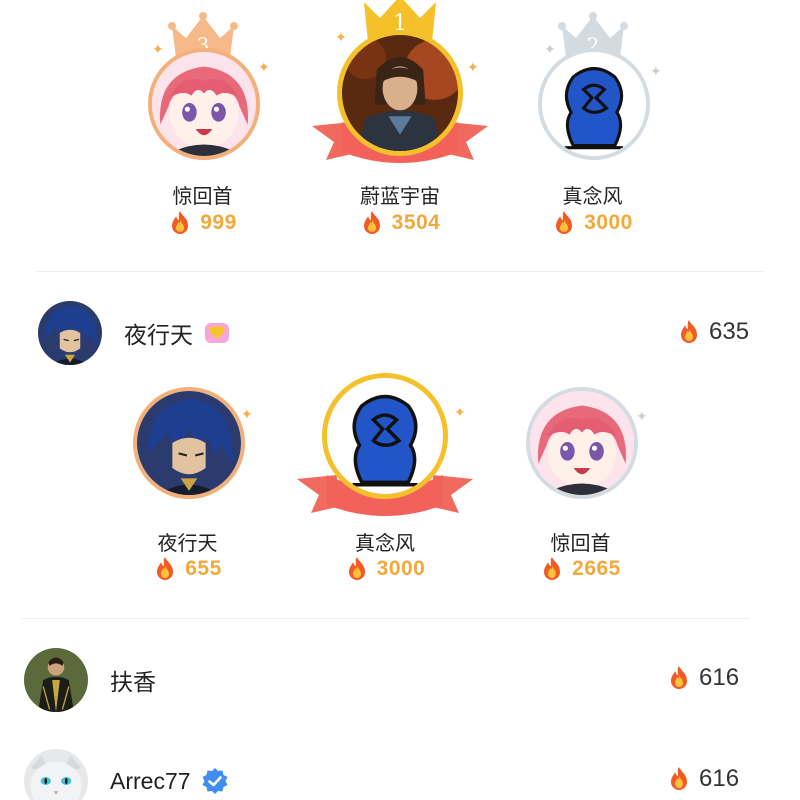 Image resolution: width=800 pixels, height=800 pixels. Describe the element at coordinates (187, 569) in the screenshot. I see `podium-score: 655` at that location.